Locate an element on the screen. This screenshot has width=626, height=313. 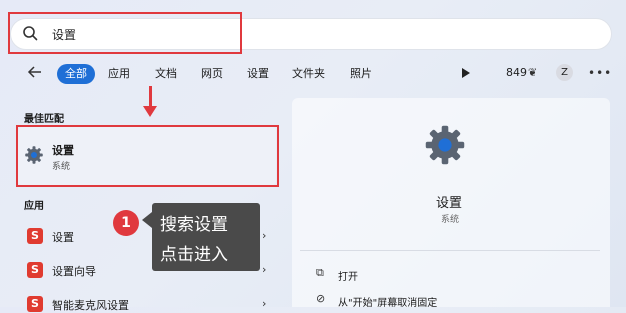
avatar: Z is located at coordinates (564, 72).